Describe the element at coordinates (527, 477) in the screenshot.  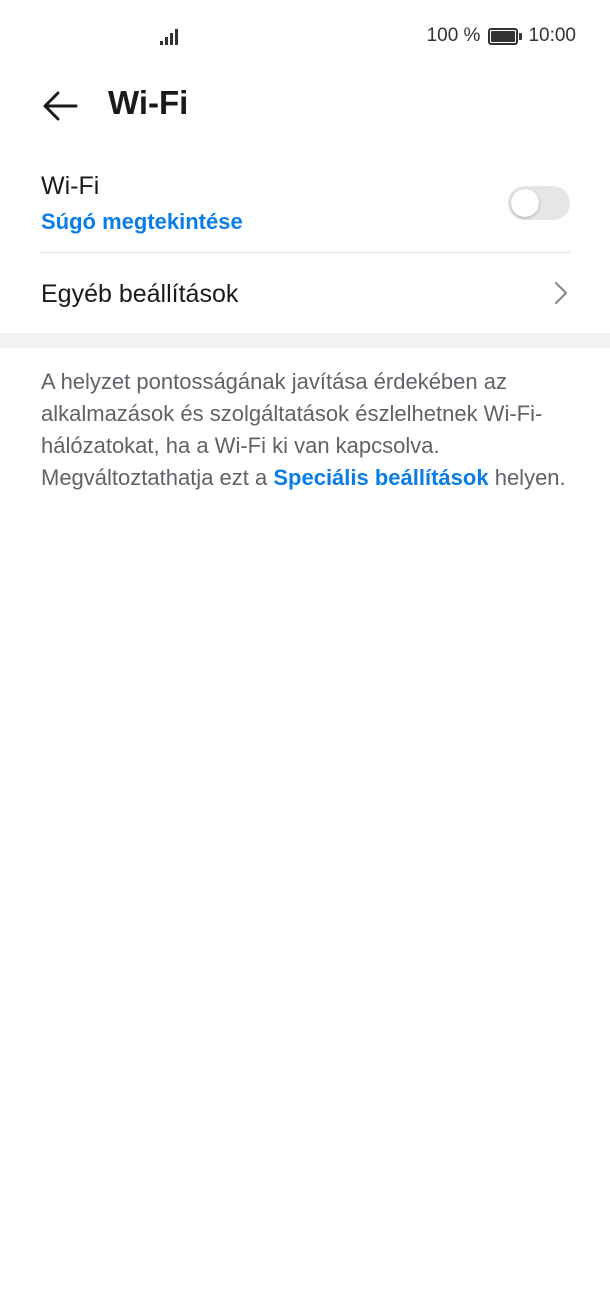
I see `info-text-after: helyen.` at that location.